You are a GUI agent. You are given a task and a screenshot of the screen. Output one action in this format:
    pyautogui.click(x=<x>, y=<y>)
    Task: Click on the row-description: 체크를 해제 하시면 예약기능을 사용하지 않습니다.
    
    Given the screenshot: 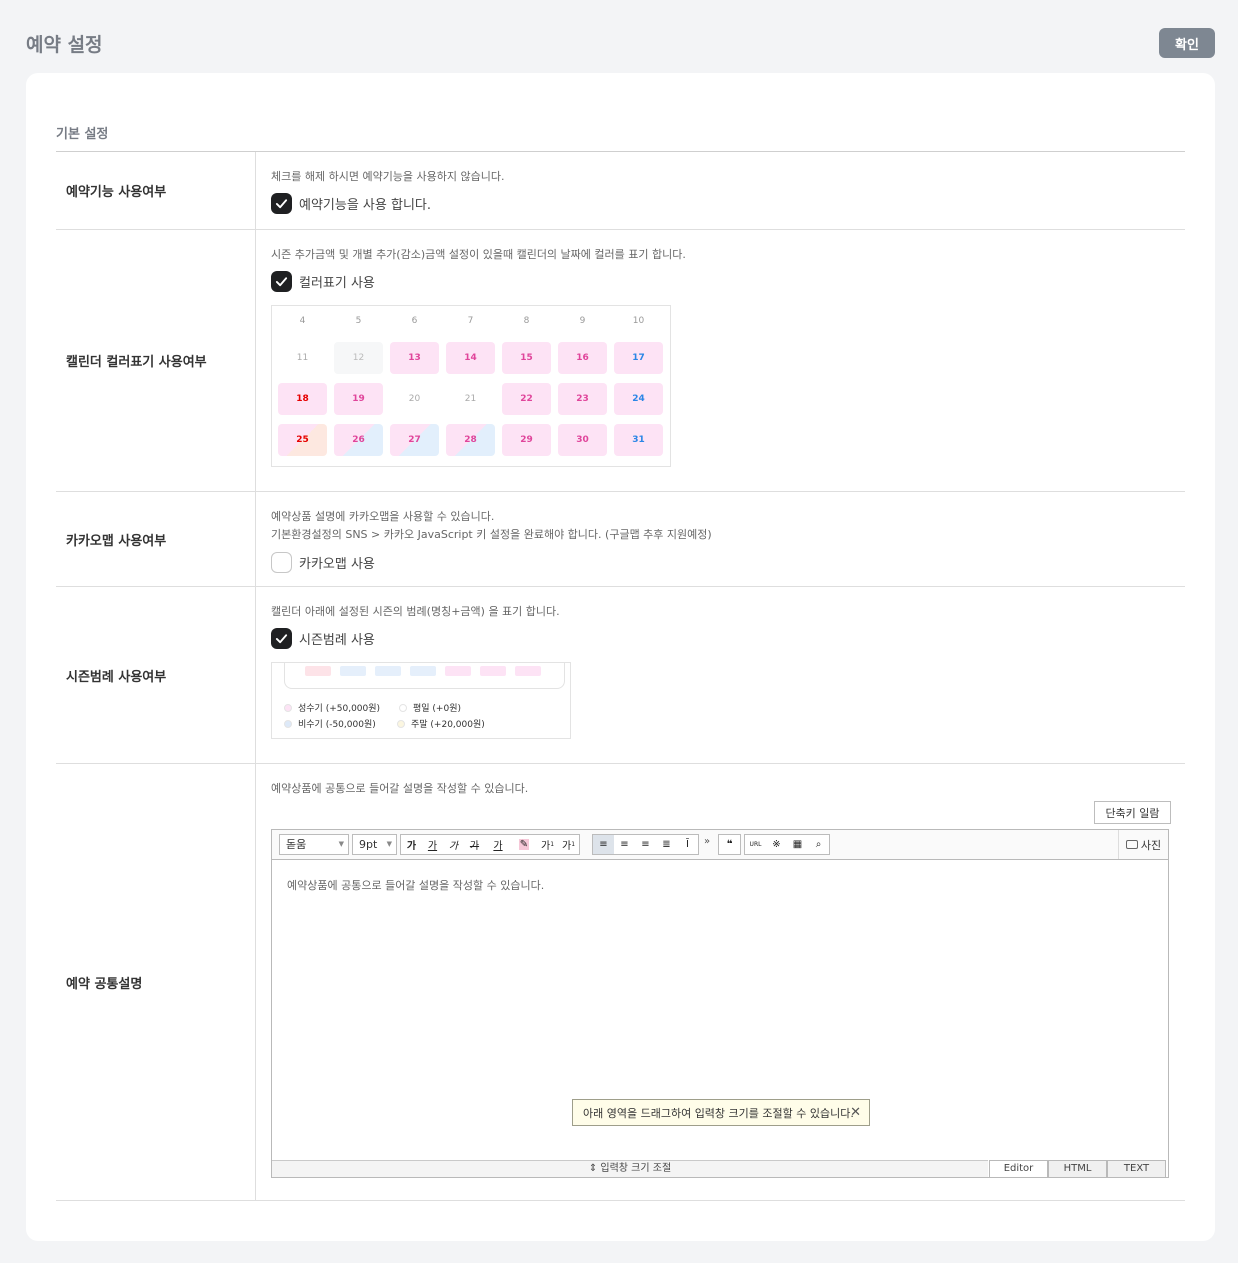 What is the action you would take?
    pyautogui.click(x=388, y=176)
    